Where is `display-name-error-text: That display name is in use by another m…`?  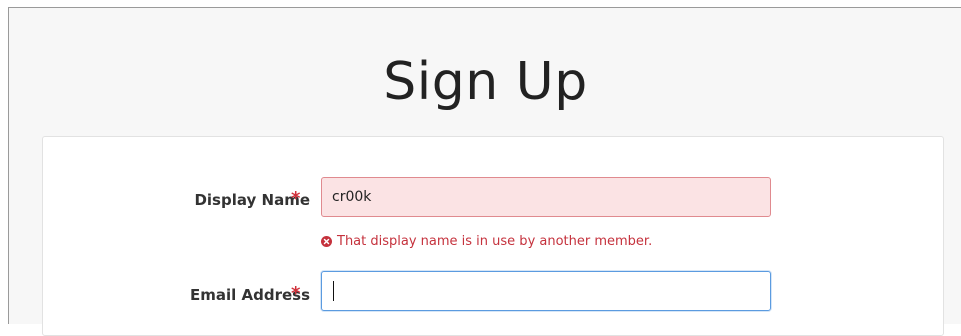
display-name-error-text: That display name is in use by another m… is located at coordinates (495, 241).